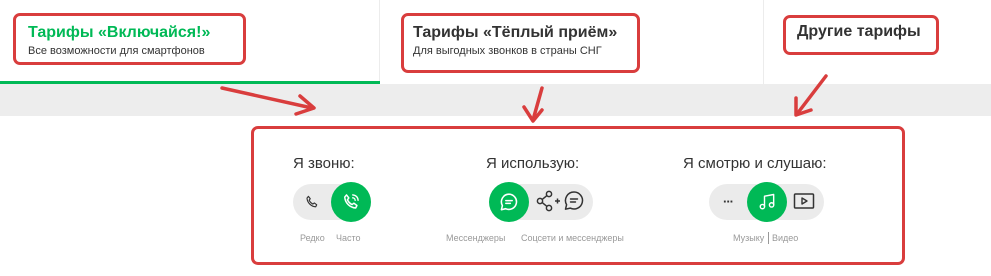  What do you see at coordinates (861, 35) in the screenshot?
I see `annotation-box-tab3` at bounding box center [861, 35].